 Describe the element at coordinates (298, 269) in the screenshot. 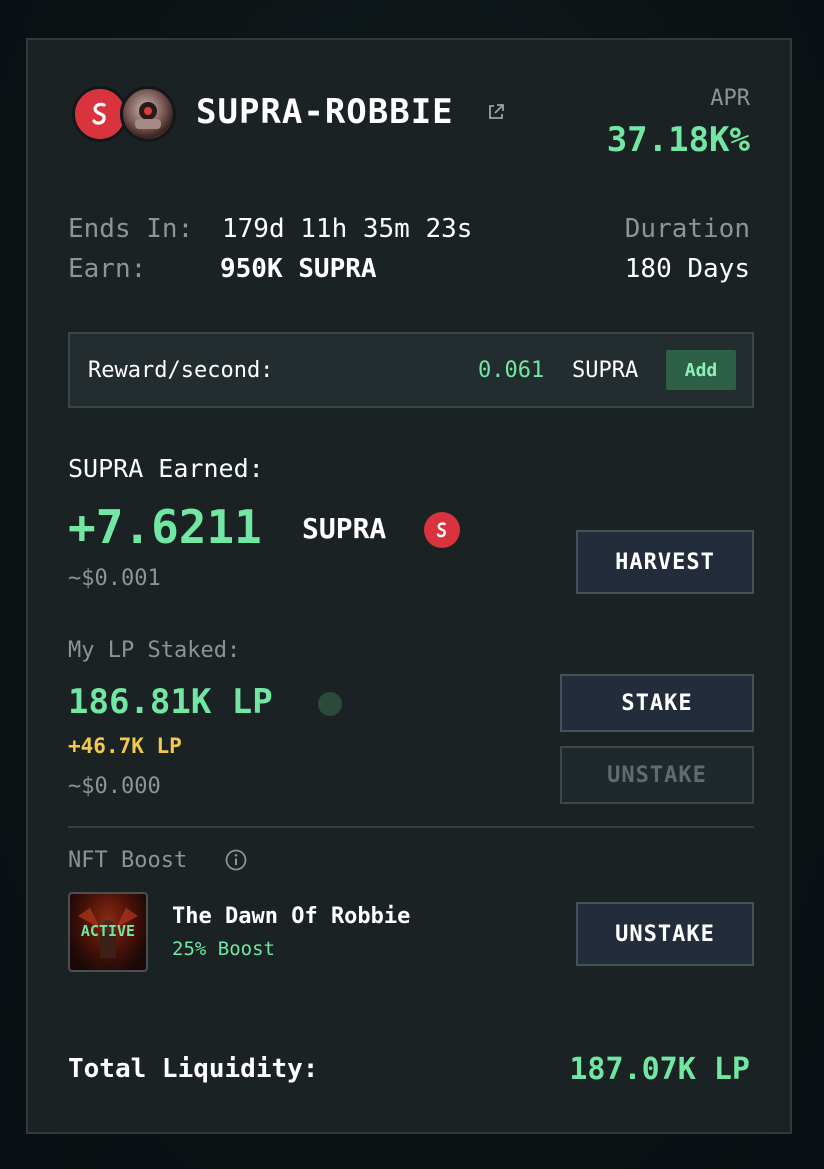

I see `earn-value: 950K SUPRA` at that location.